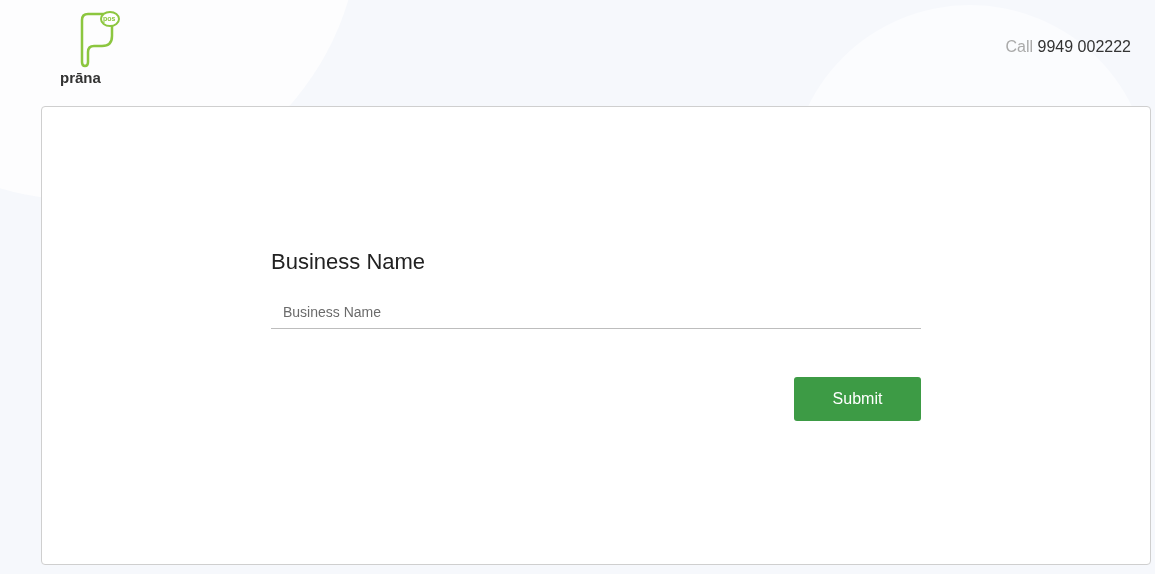  Describe the element at coordinates (349, 262) in the screenshot. I see `form-title: Business Name` at that location.